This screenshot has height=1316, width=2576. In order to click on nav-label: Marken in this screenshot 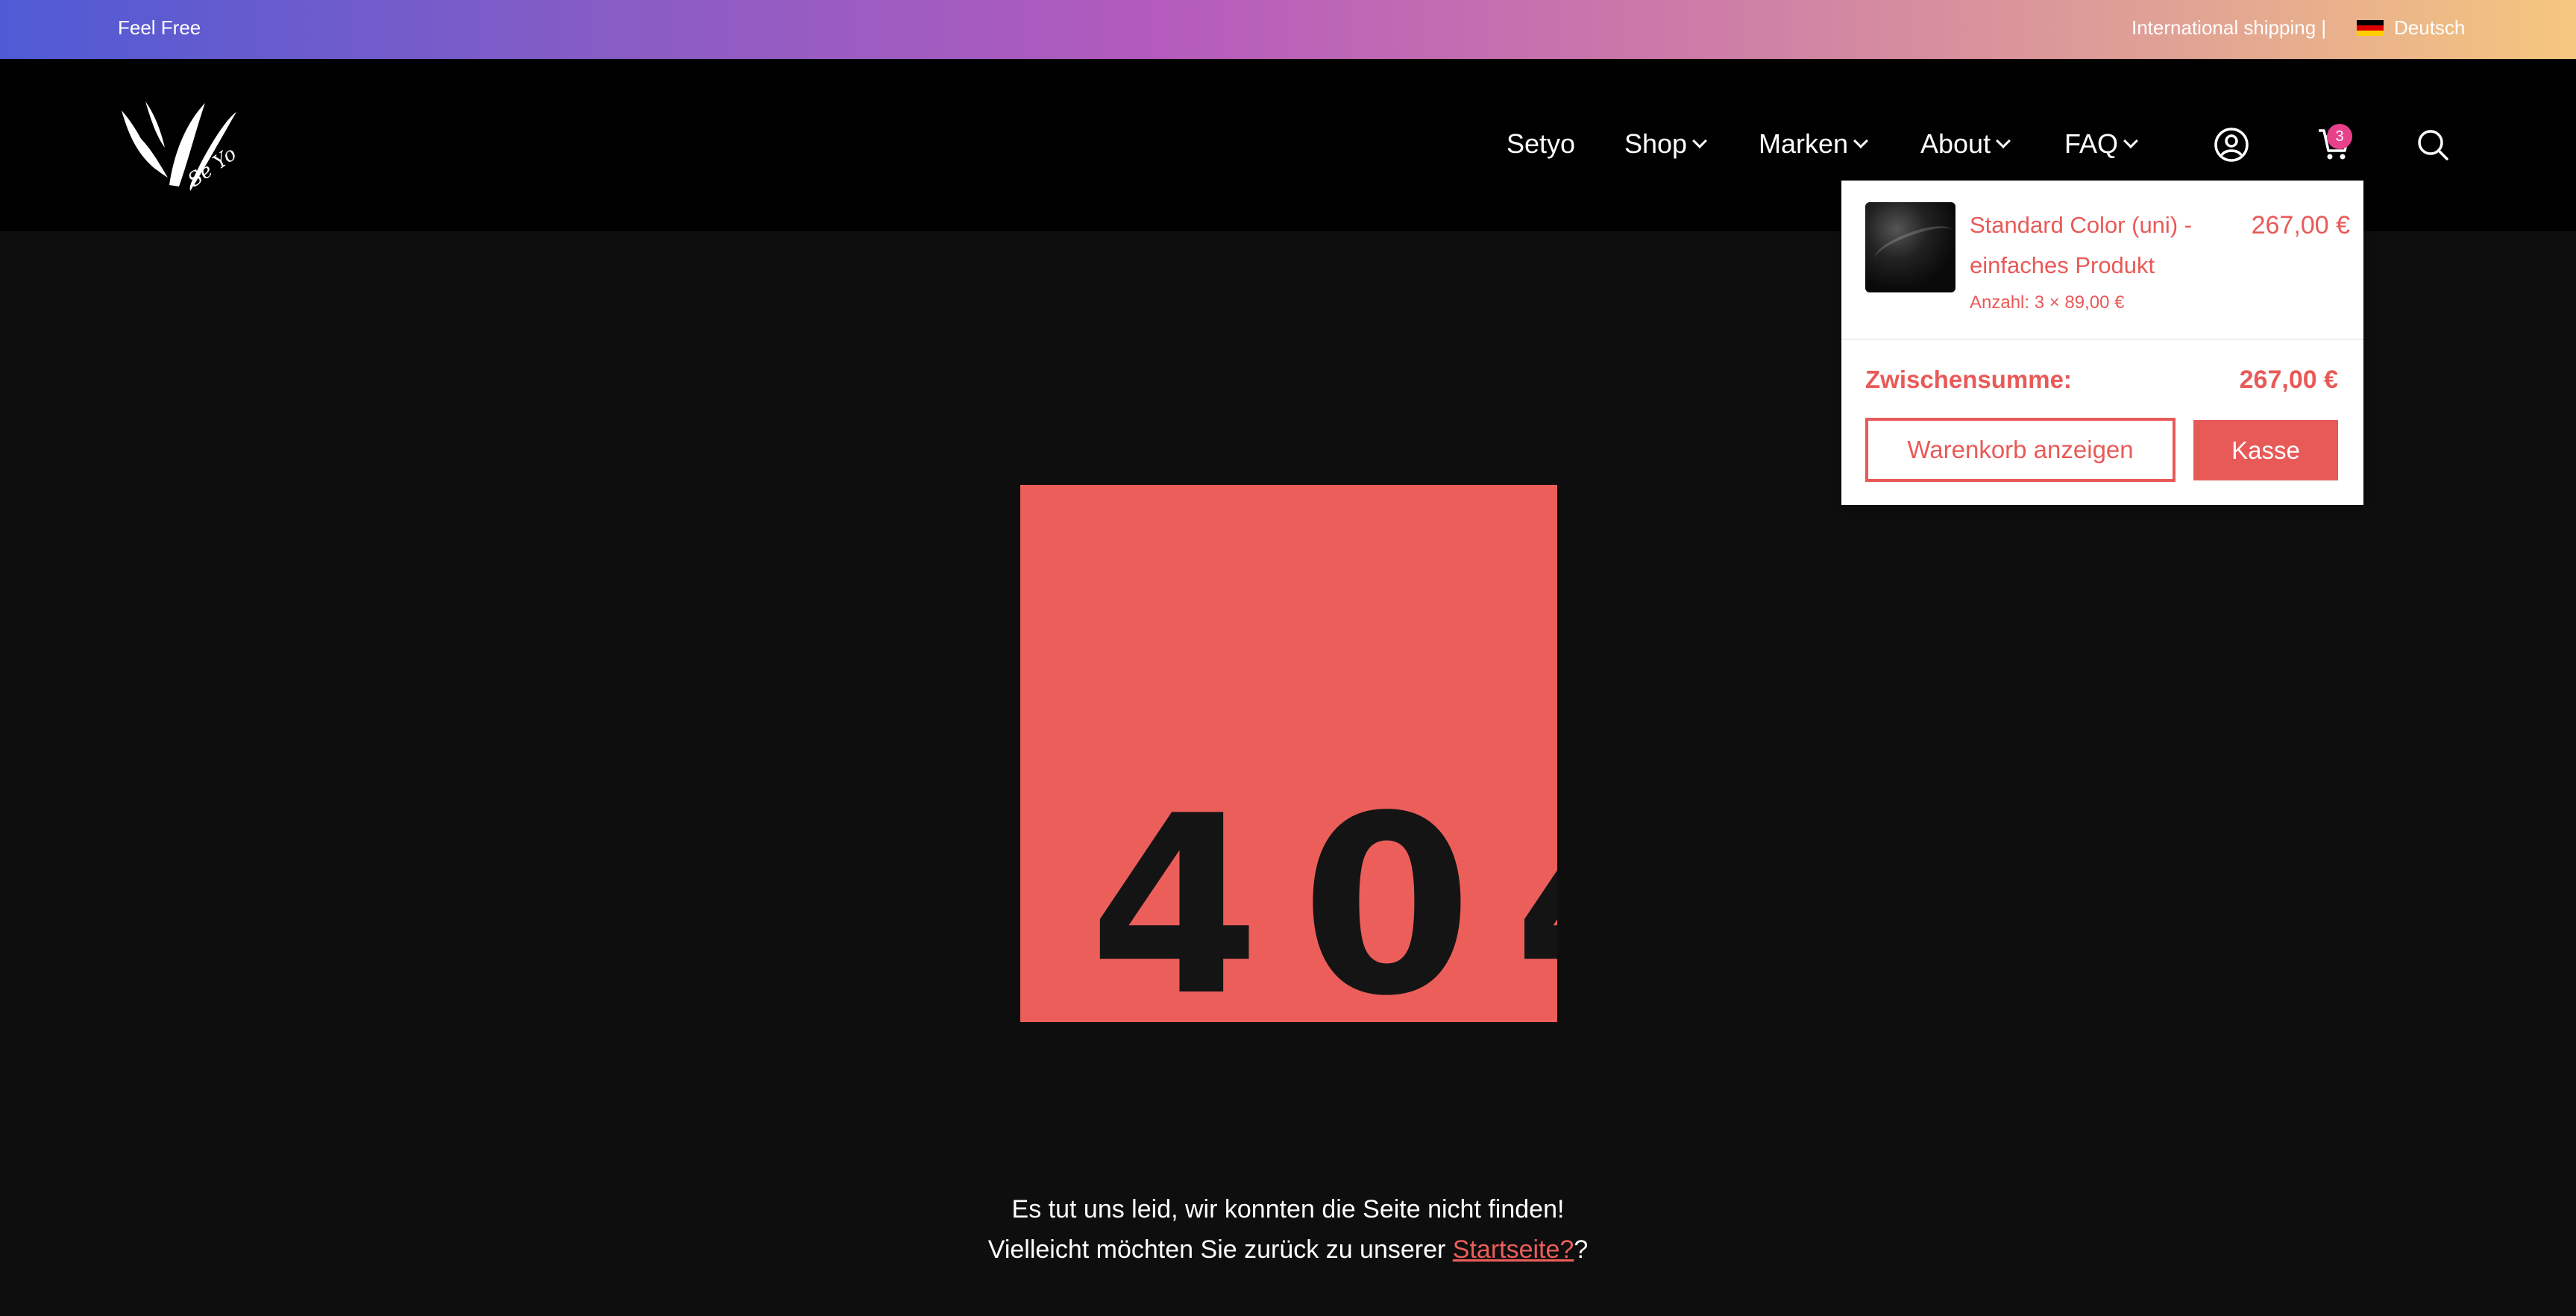, I will do `click(1804, 144)`.